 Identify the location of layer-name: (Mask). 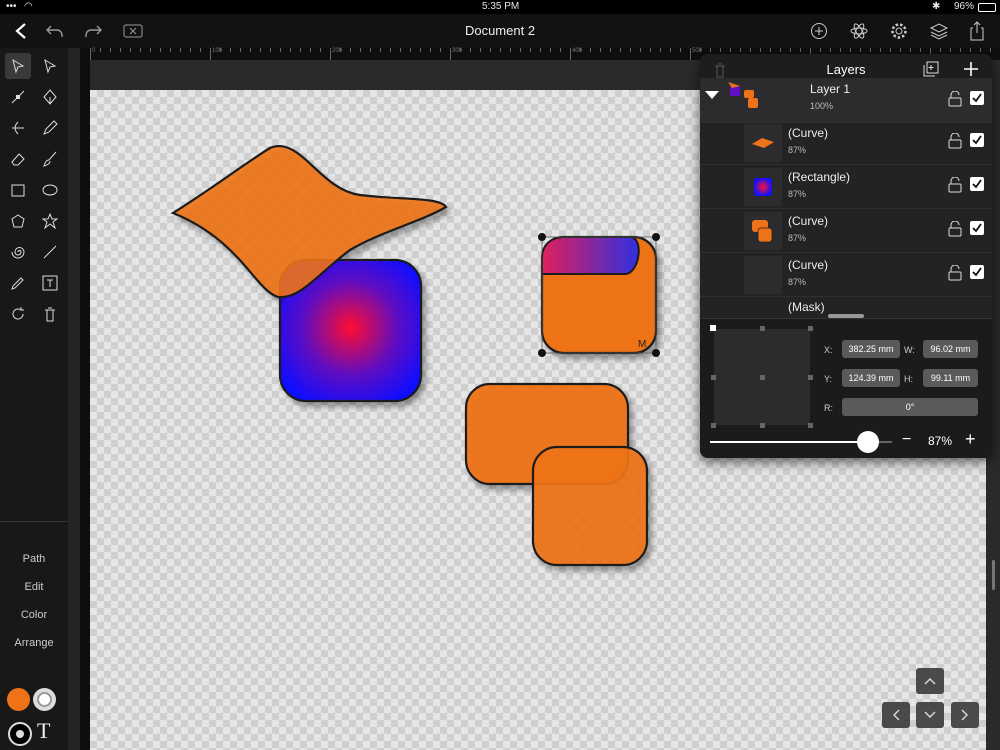
(806, 307).